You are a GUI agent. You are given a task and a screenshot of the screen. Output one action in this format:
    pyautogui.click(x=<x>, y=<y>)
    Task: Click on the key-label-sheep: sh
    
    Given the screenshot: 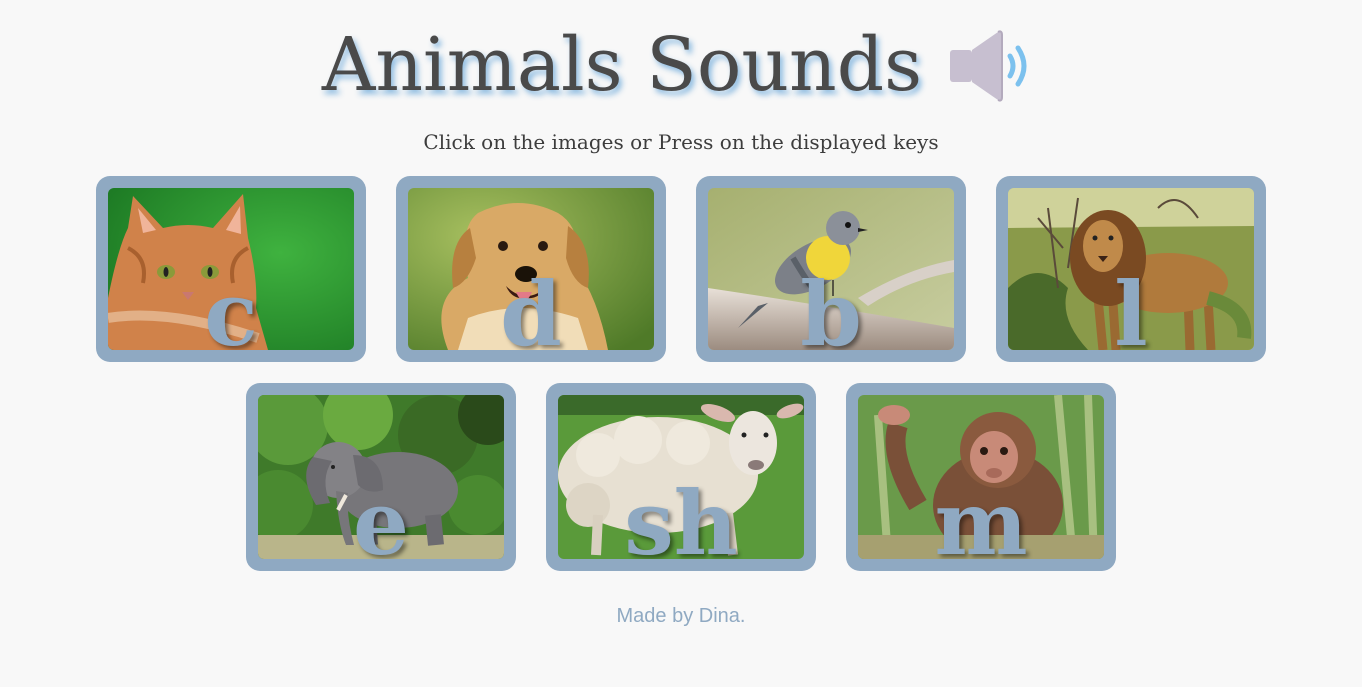 What is the action you would take?
    pyautogui.click(x=681, y=515)
    